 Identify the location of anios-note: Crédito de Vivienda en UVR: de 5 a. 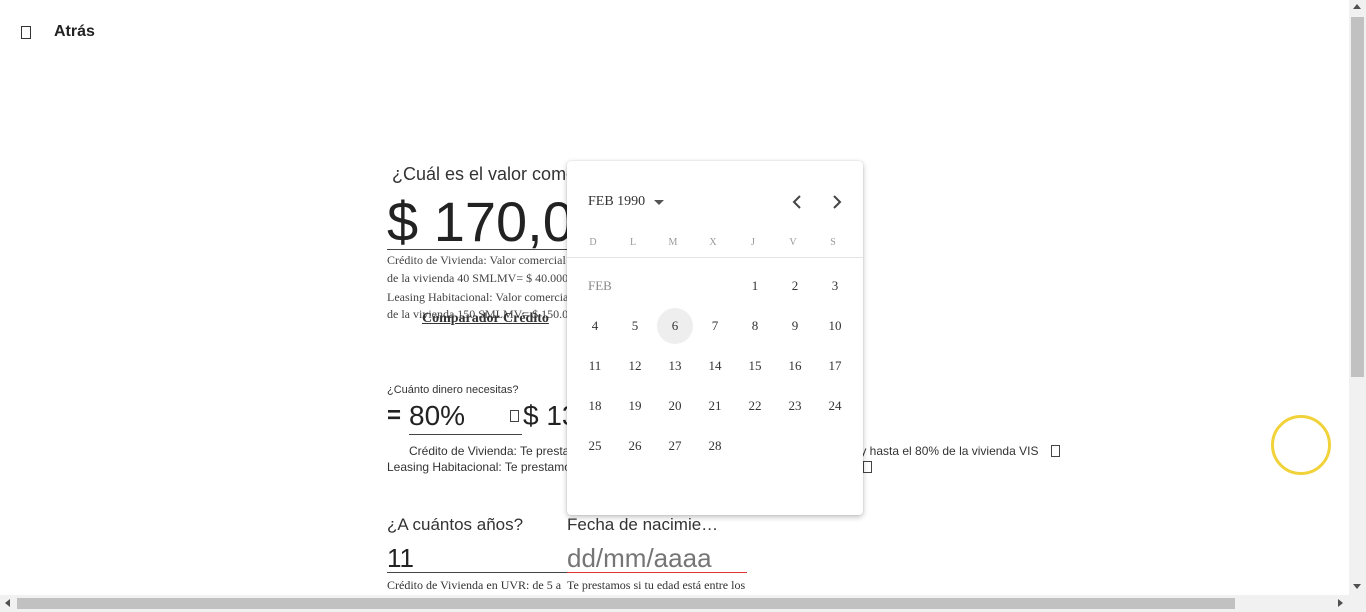
(474, 585).